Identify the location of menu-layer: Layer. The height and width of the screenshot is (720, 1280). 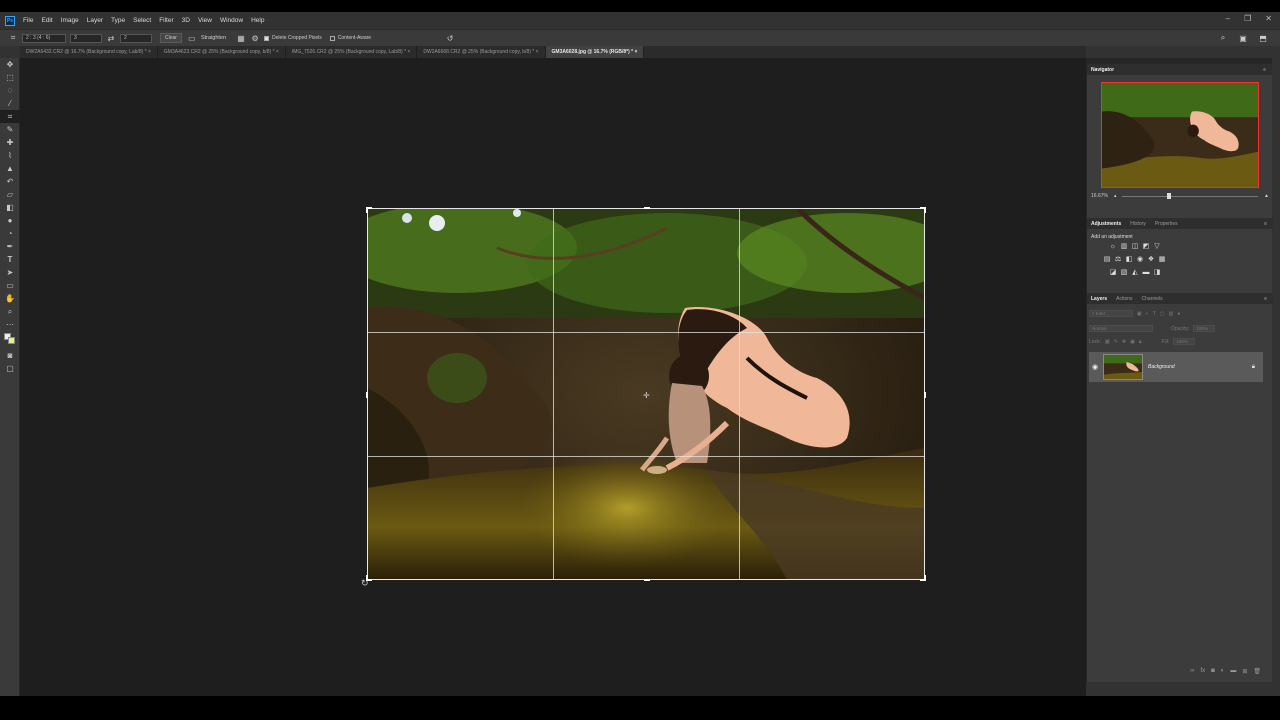
(95, 20).